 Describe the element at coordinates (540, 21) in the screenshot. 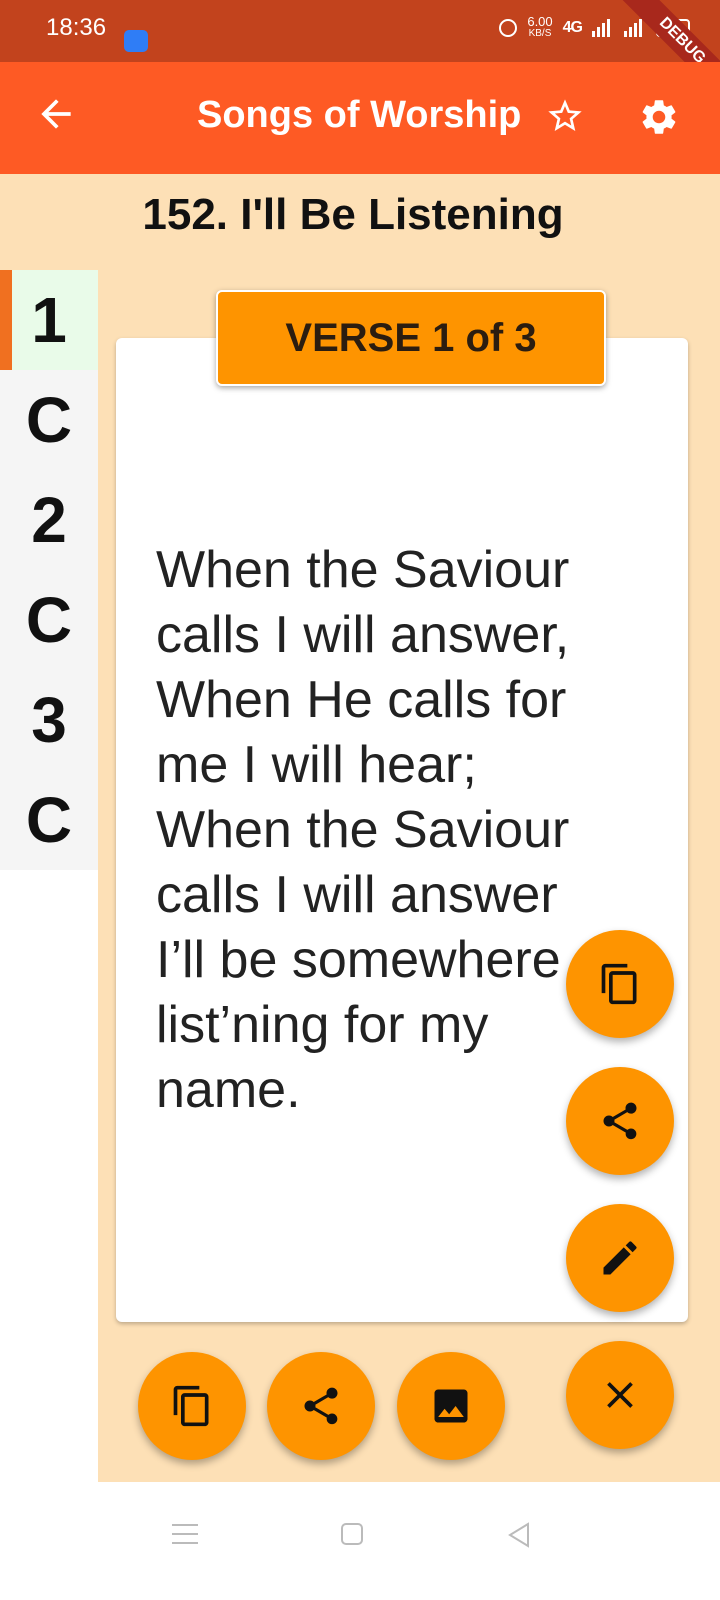

I see `network-speed-value: 6.00` at that location.